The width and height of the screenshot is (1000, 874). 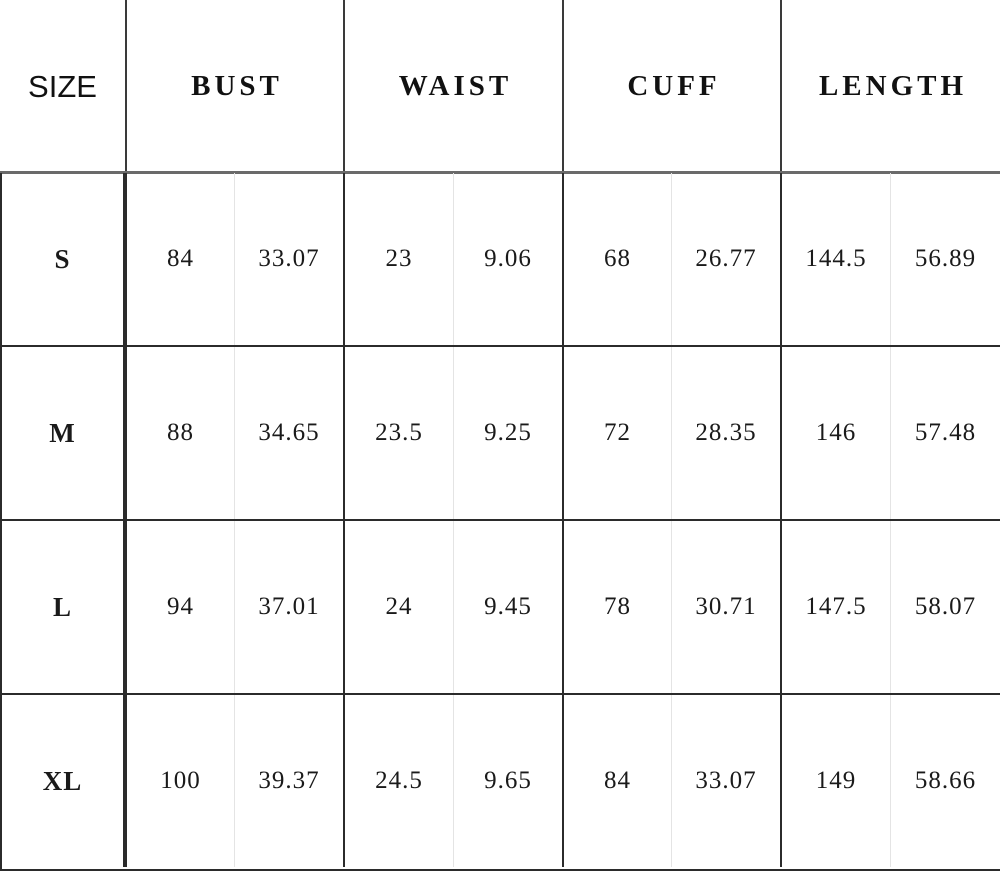 I want to click on header-cell-size: SIZE, so click(x=62, y=86).